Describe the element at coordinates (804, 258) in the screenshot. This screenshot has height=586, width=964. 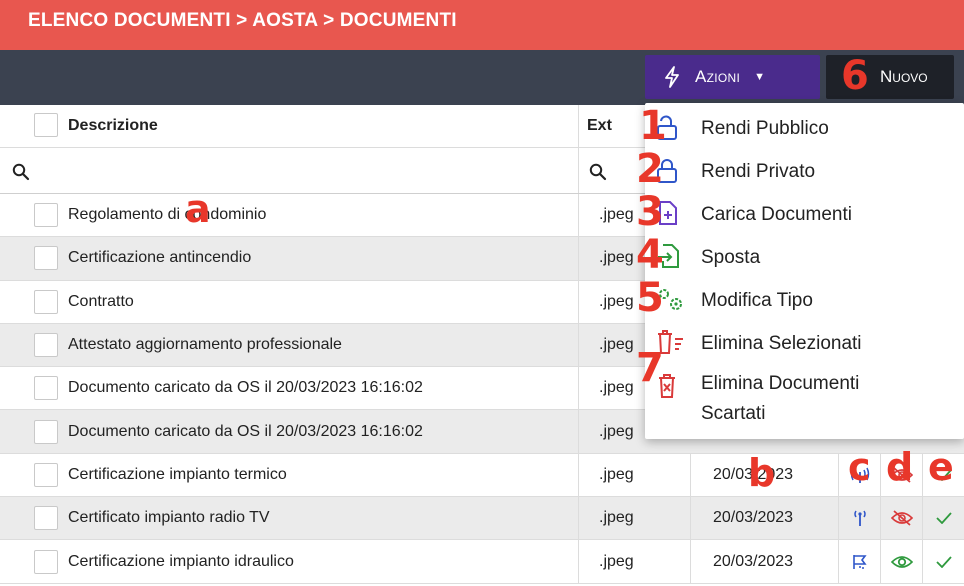
I see `menu-item-sposta: Sposta` at that location.